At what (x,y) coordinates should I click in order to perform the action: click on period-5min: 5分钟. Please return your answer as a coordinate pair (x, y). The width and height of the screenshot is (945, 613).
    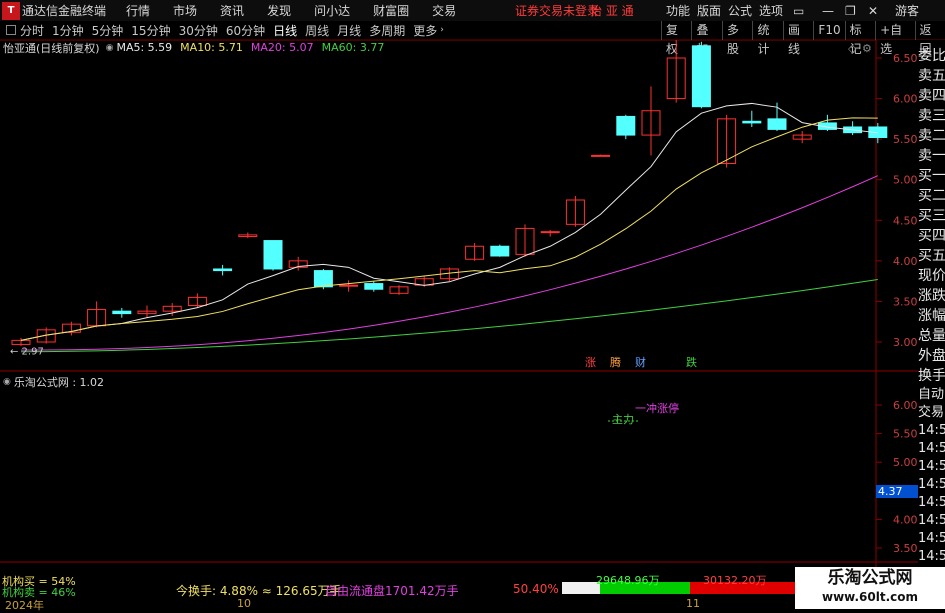
    Looking at the image, I should click on (108, 30).